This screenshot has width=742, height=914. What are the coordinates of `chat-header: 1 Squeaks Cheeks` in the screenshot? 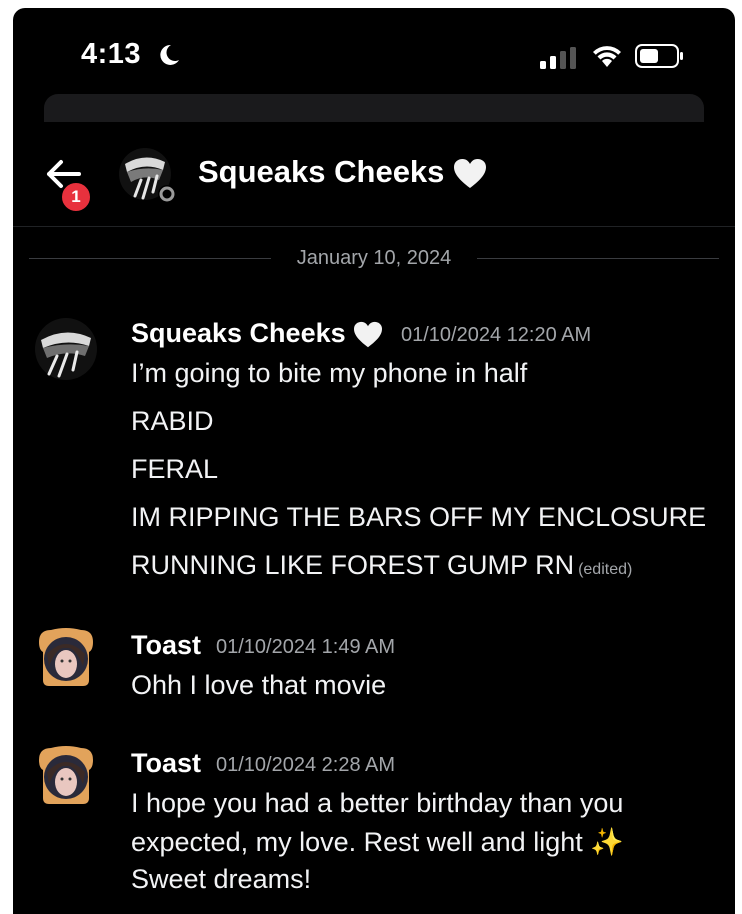 It's located at (374, 175).